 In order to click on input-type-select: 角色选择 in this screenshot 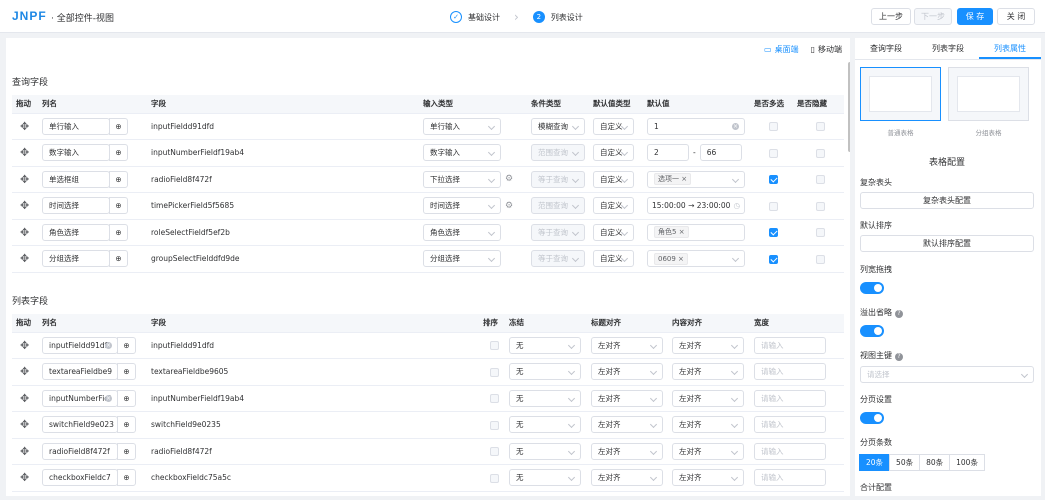, I will do `click(462, 232)`.